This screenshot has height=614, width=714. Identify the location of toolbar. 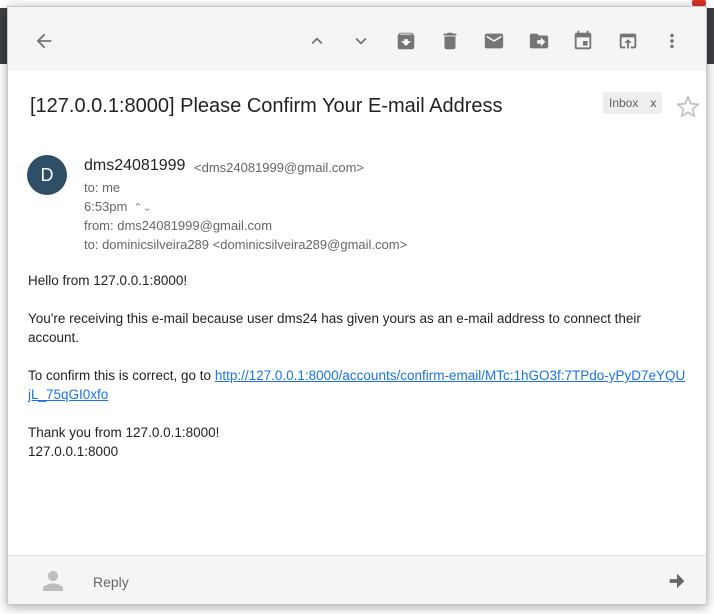
(357, 39).